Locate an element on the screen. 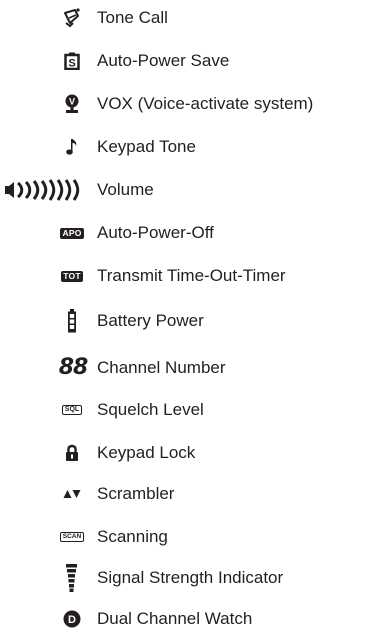 This screenshot has height=634, width=369. power-save-icon: S is located at coordinates (72, 61).